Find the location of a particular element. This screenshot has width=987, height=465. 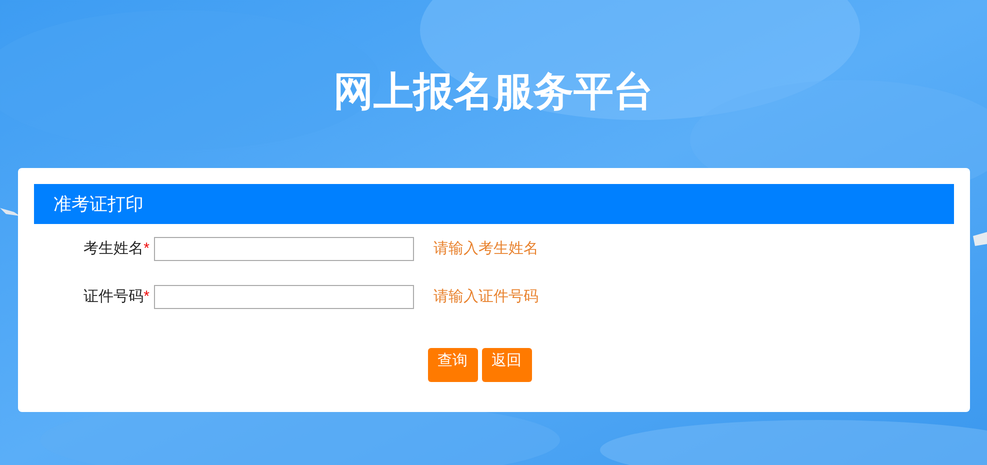

field-label: 考生姓名 is located at coordinates (114, 248).